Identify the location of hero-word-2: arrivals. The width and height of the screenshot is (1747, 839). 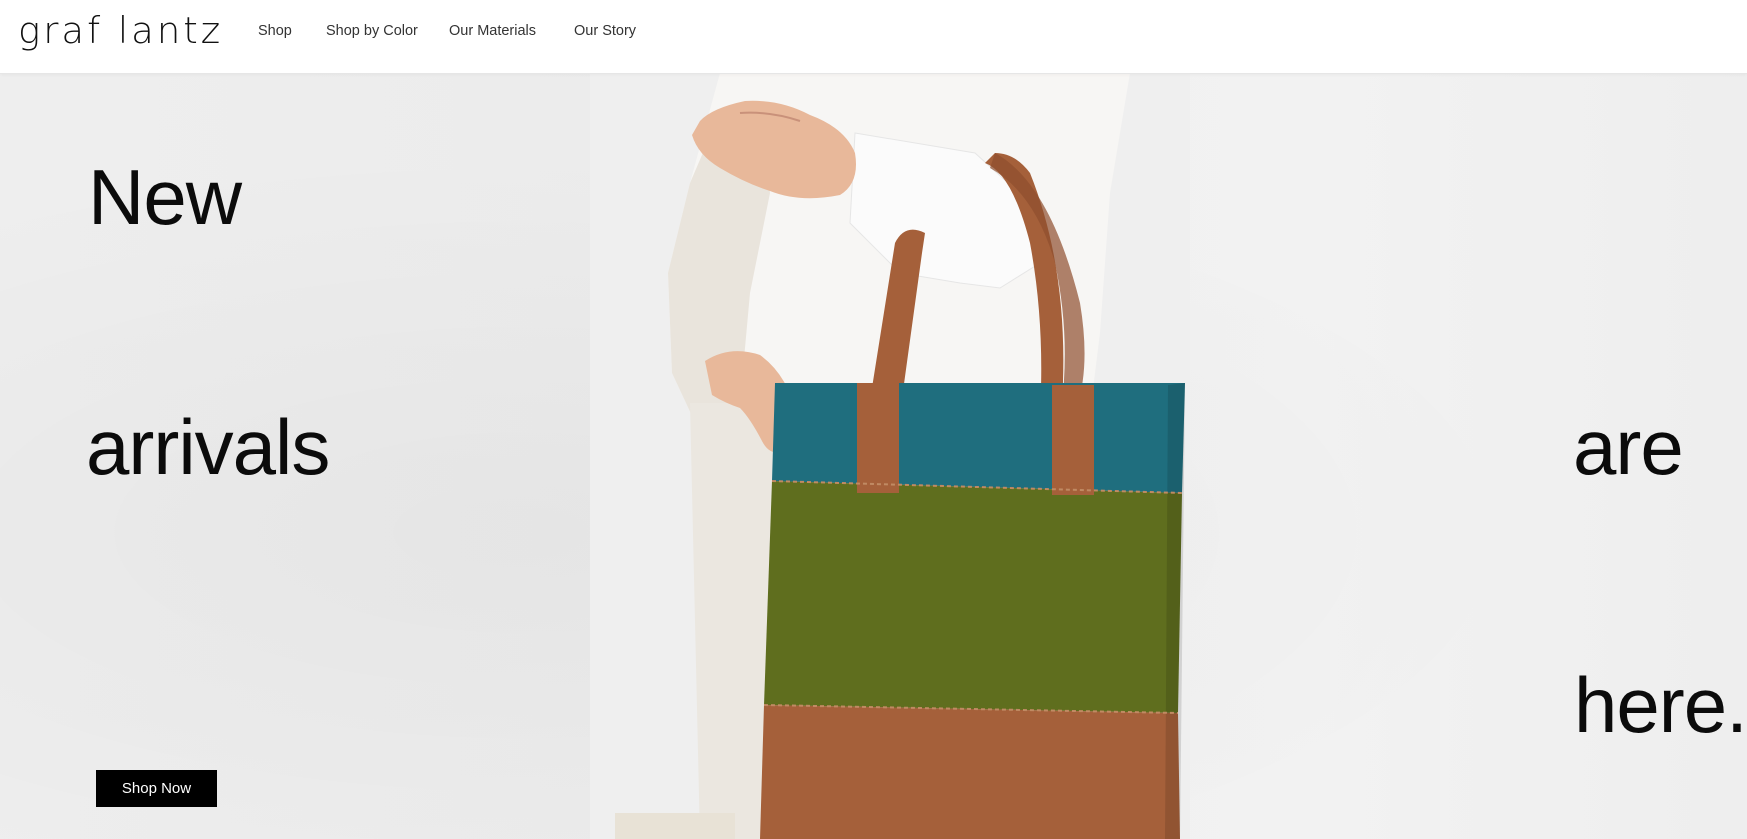
(208, 447).